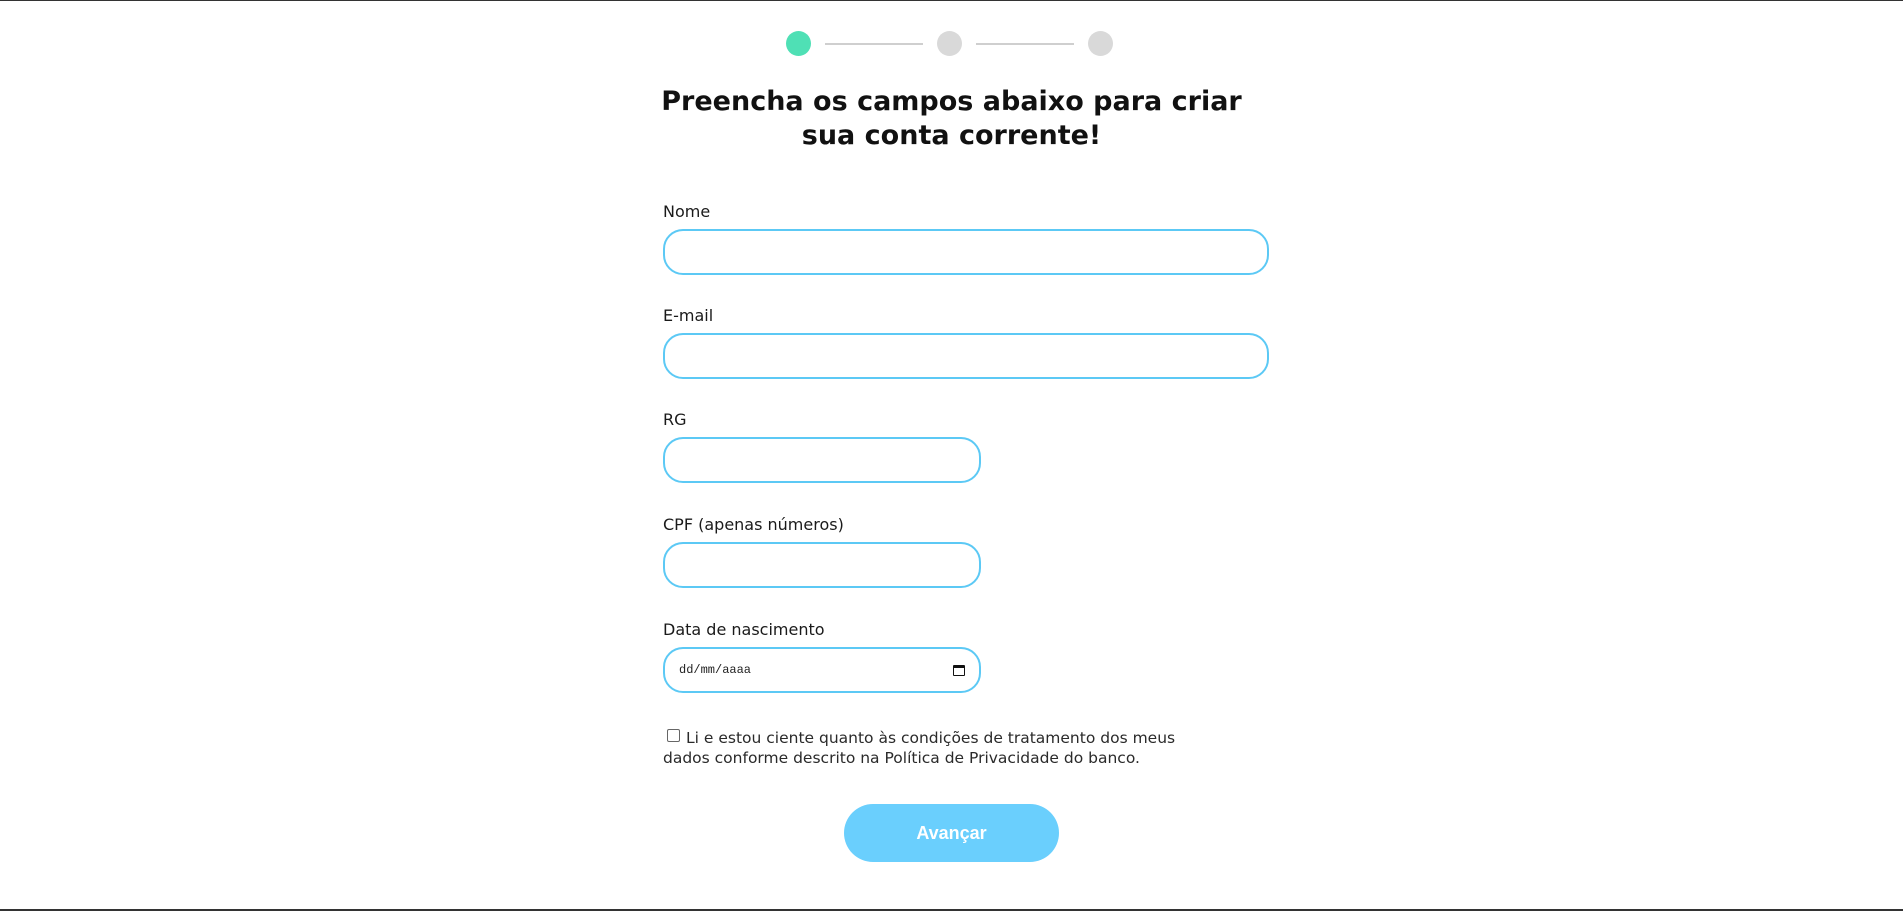 The width and height of the screenshot is (1903, 911). I want to click on nascimento-field-group: Data de nascimento dd/mm/aaaa, so click(822, 656).